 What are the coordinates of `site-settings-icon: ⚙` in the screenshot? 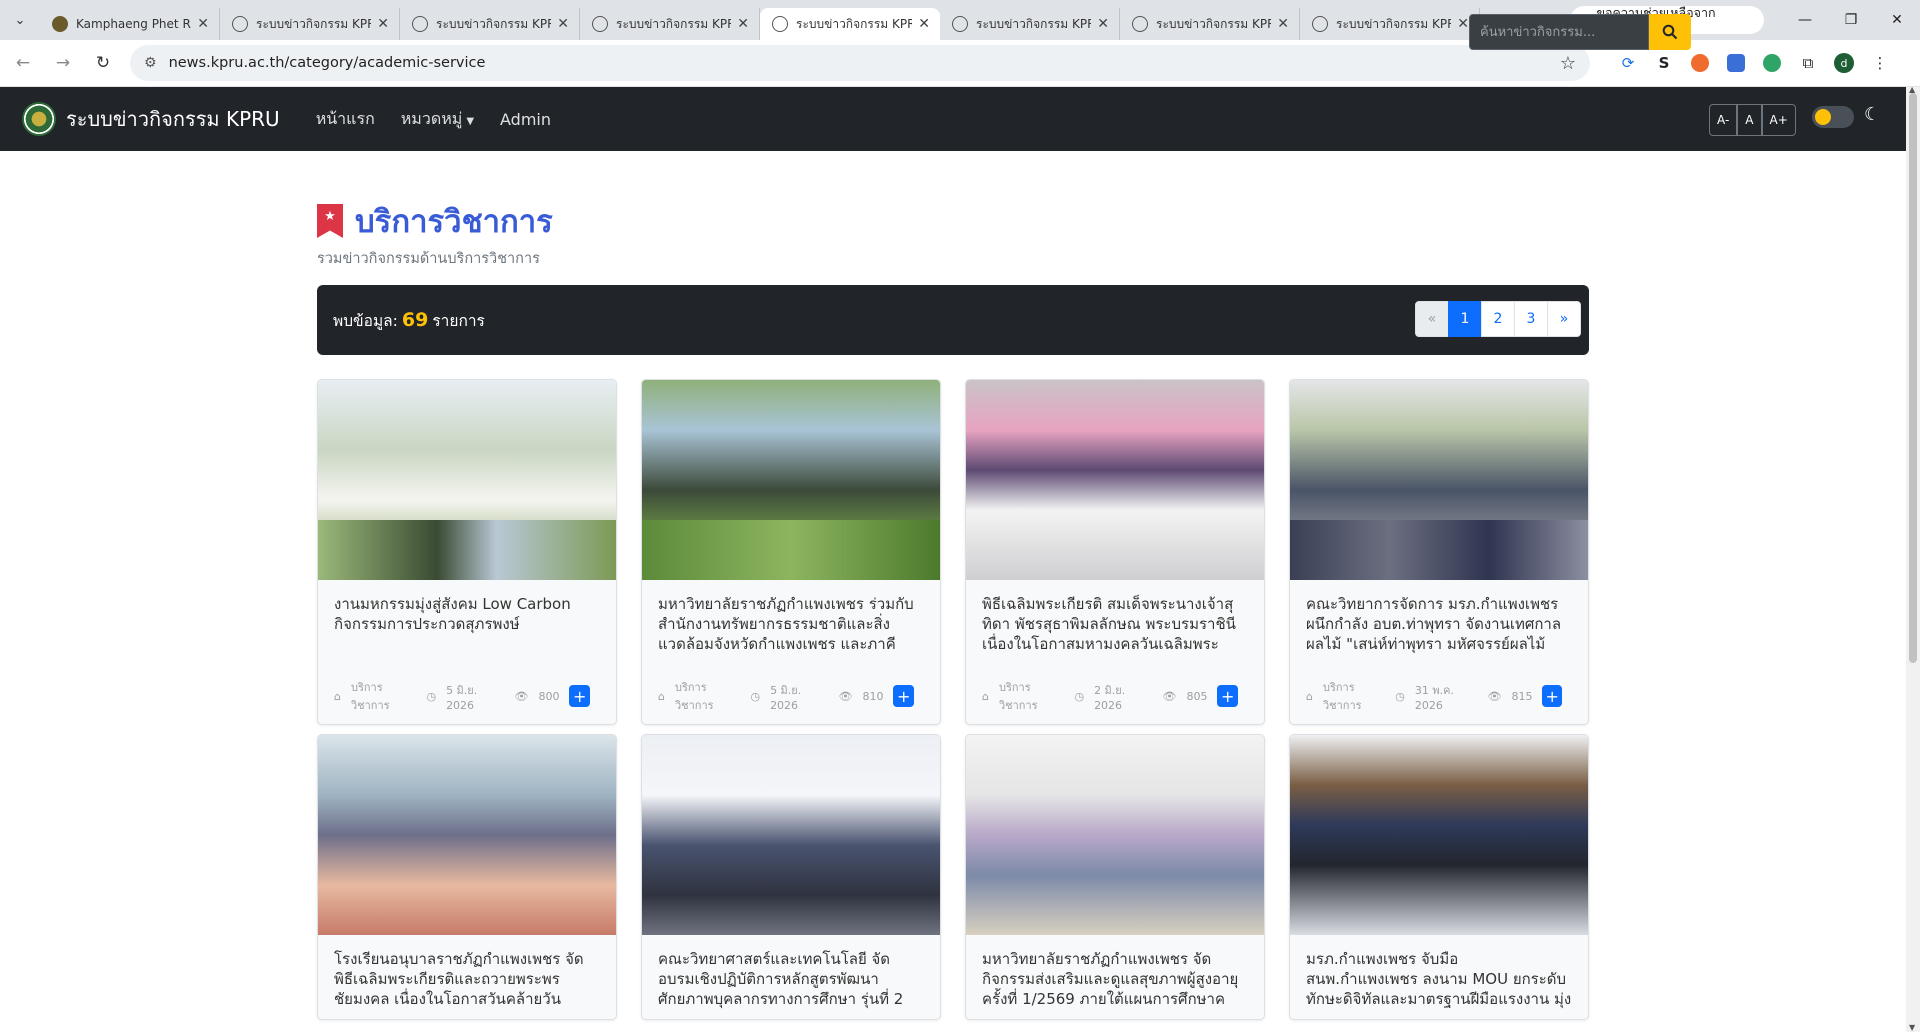 It's located at (150, 63).